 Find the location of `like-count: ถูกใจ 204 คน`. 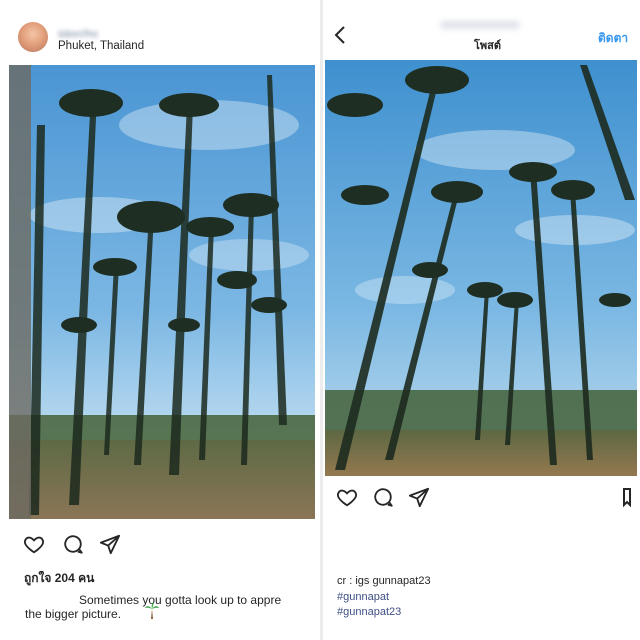

like-count: ถูกใจ 204 คน is located at coordinates (59, 578).